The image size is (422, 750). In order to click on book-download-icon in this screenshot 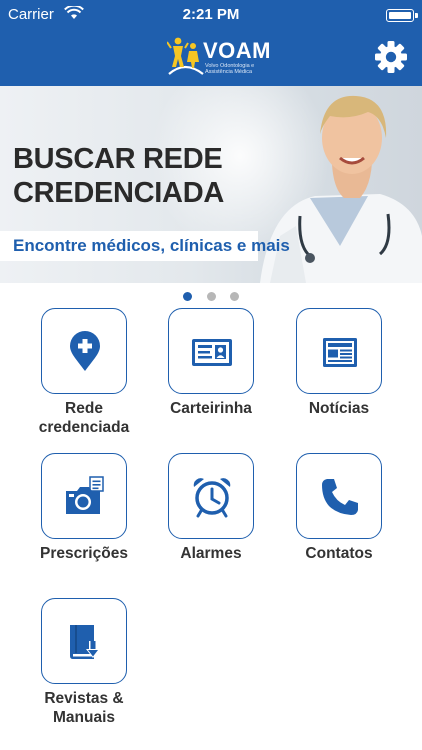, I will do `click(85, 642)`.